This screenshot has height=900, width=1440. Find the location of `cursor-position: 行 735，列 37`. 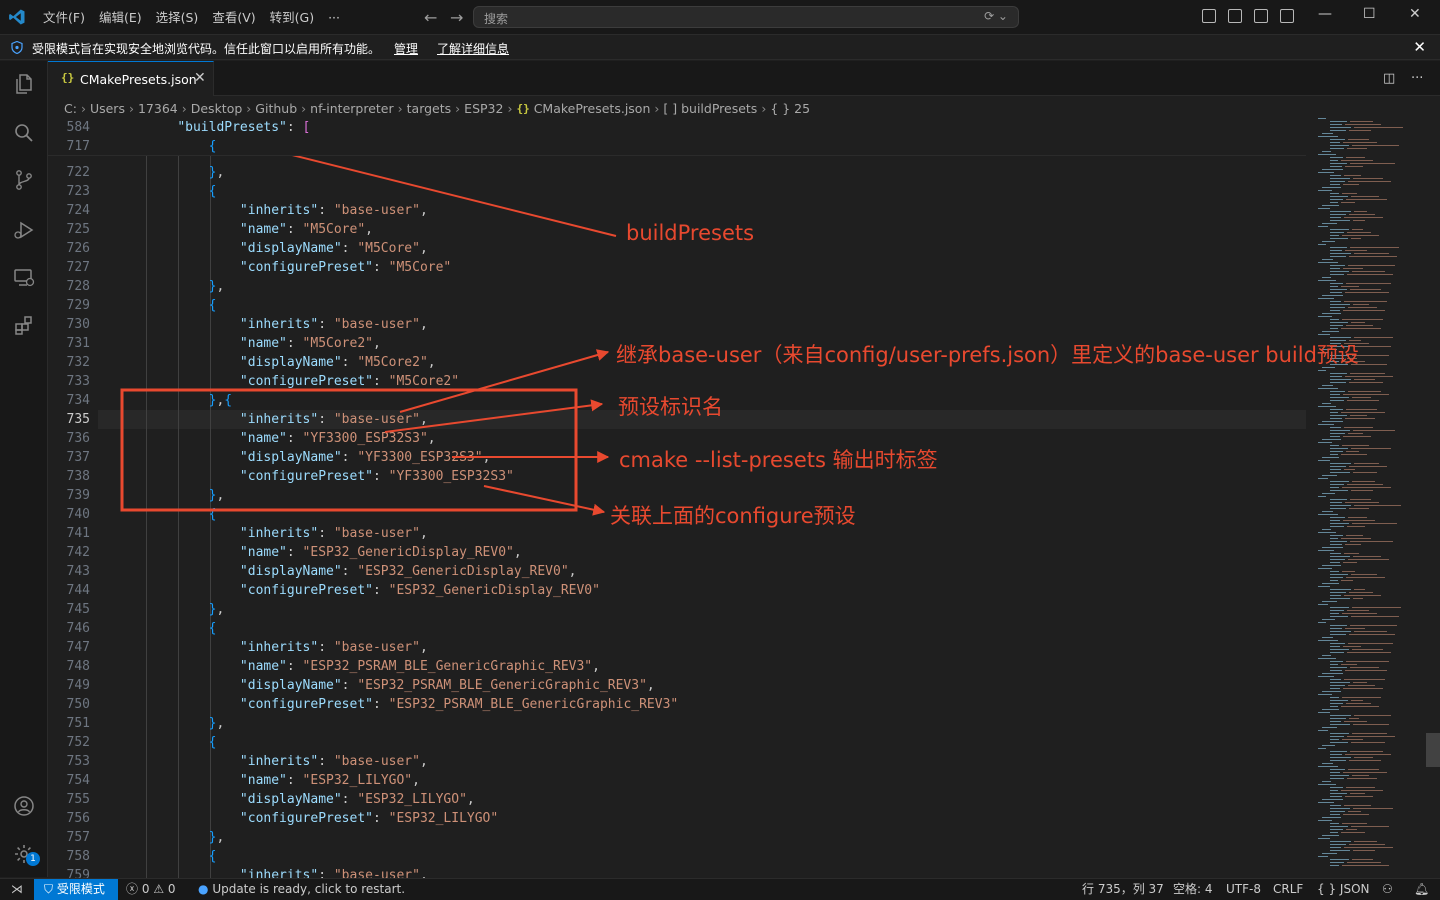

cursor-position: 行 735，列 37 is located at coordinates (1123, 889).